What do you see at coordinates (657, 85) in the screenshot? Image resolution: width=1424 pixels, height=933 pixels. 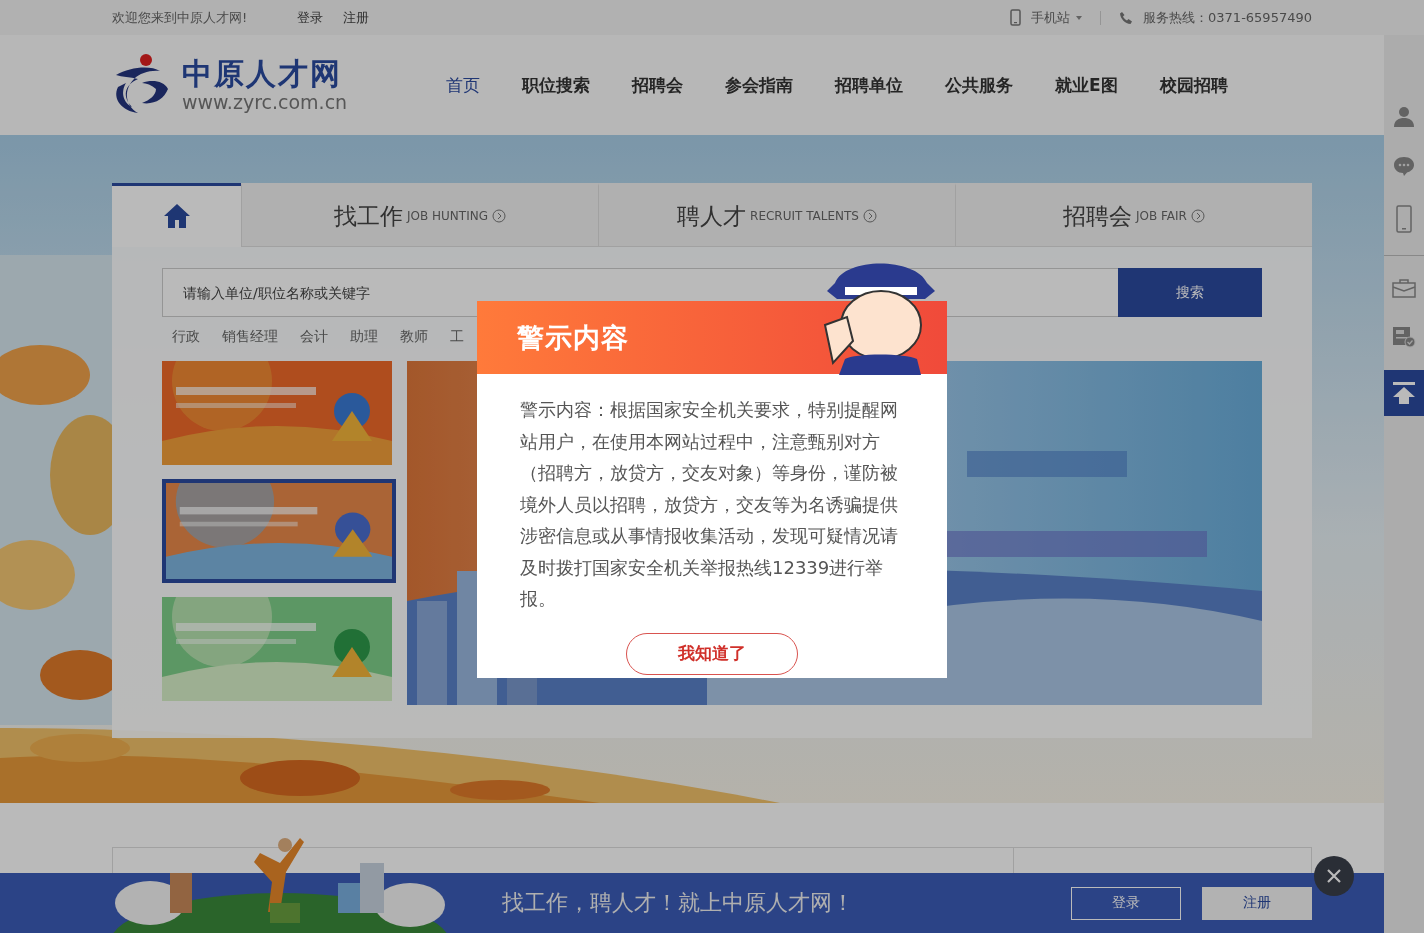 I see `nav-link: 招聘会` at bounding box center [657, 85].